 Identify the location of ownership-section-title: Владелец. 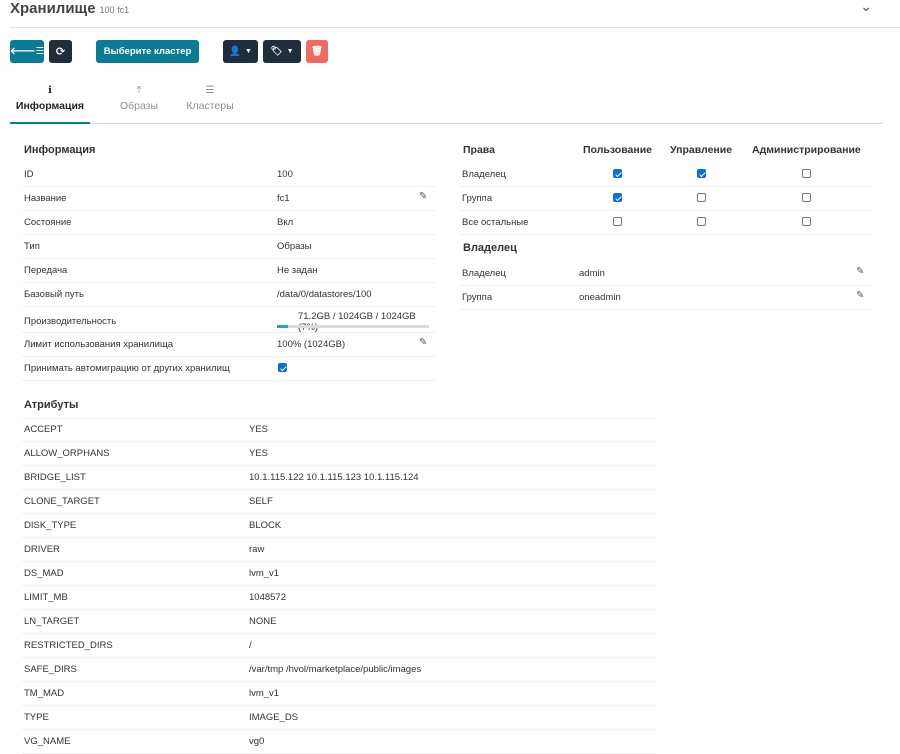
(490, 248).